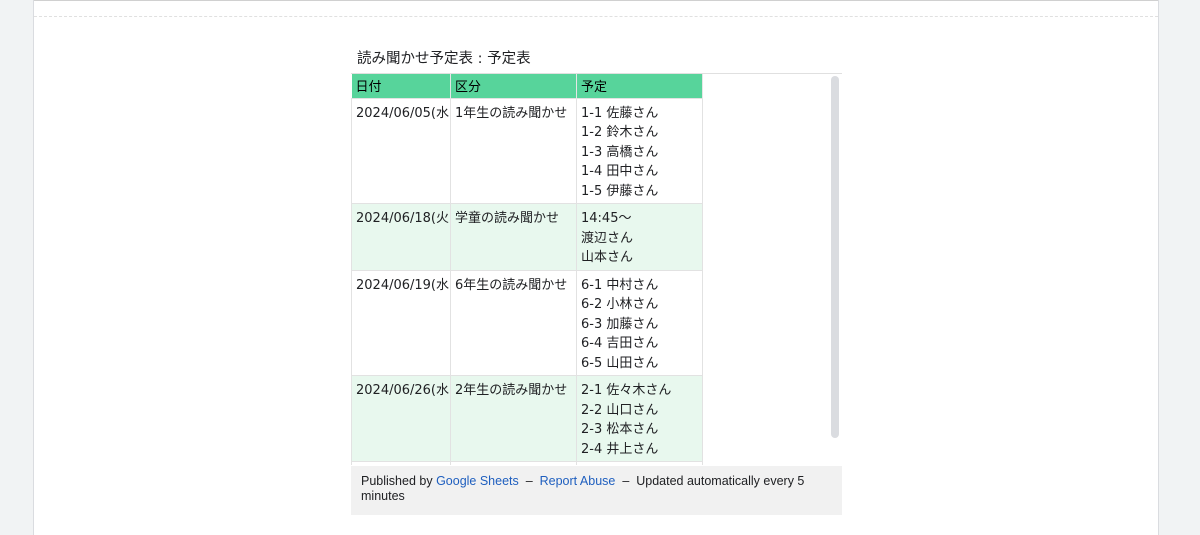 The width and height of the screenshot is (1200, 535). I want to click on google-sheets-link: Google Sheets, so click(477, 481).